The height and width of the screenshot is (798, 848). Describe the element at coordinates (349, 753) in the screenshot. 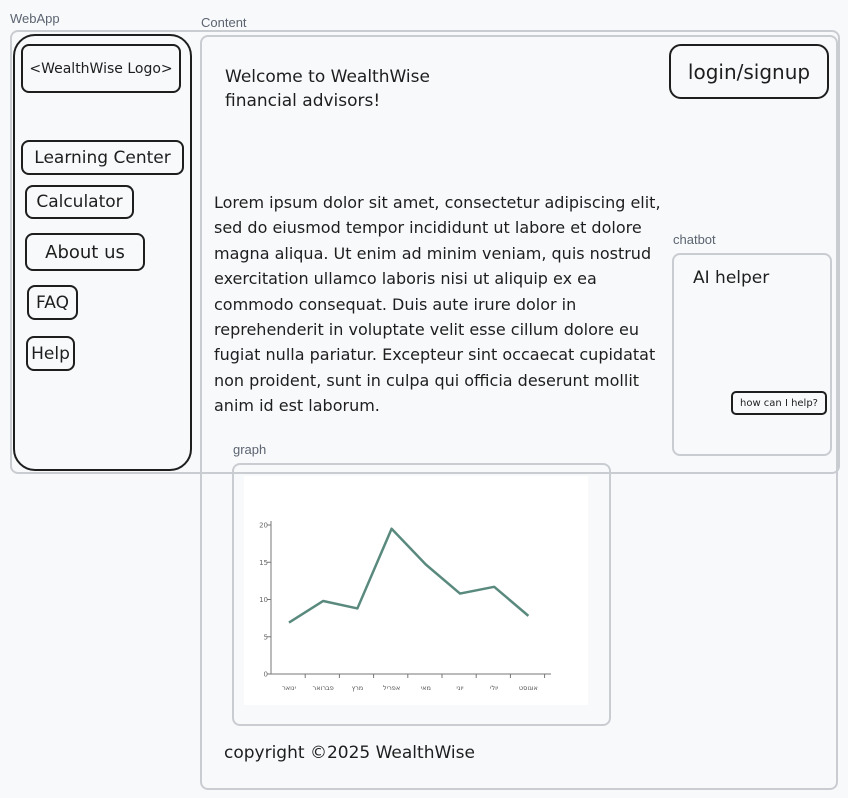

I see `footer-copyright: copyright ©2025 WealthWise` at that location.